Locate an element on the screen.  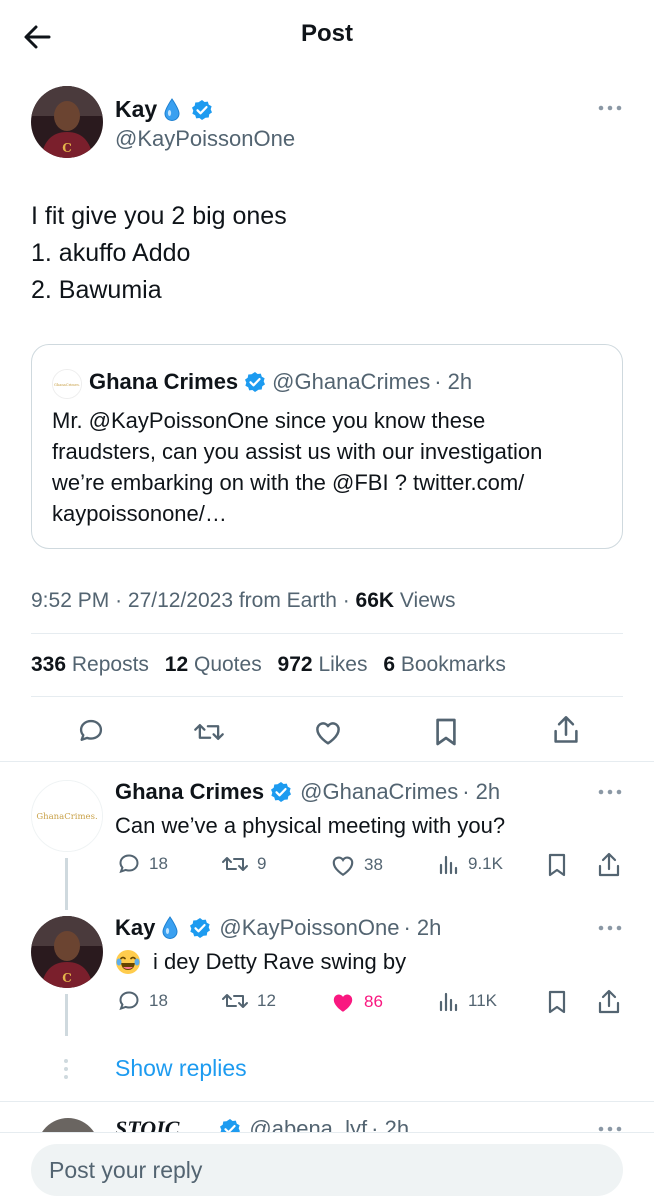
reposts-stat: 336 Reposts is located at coordinates (90, 664).